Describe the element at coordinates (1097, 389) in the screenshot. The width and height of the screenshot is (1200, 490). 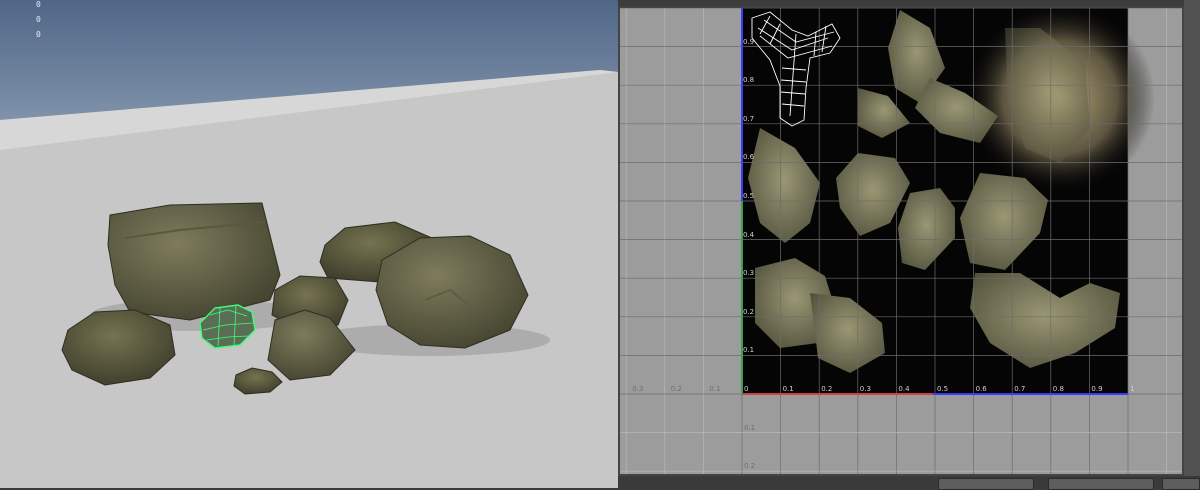
I see `u-tick: 0.9` at that location.